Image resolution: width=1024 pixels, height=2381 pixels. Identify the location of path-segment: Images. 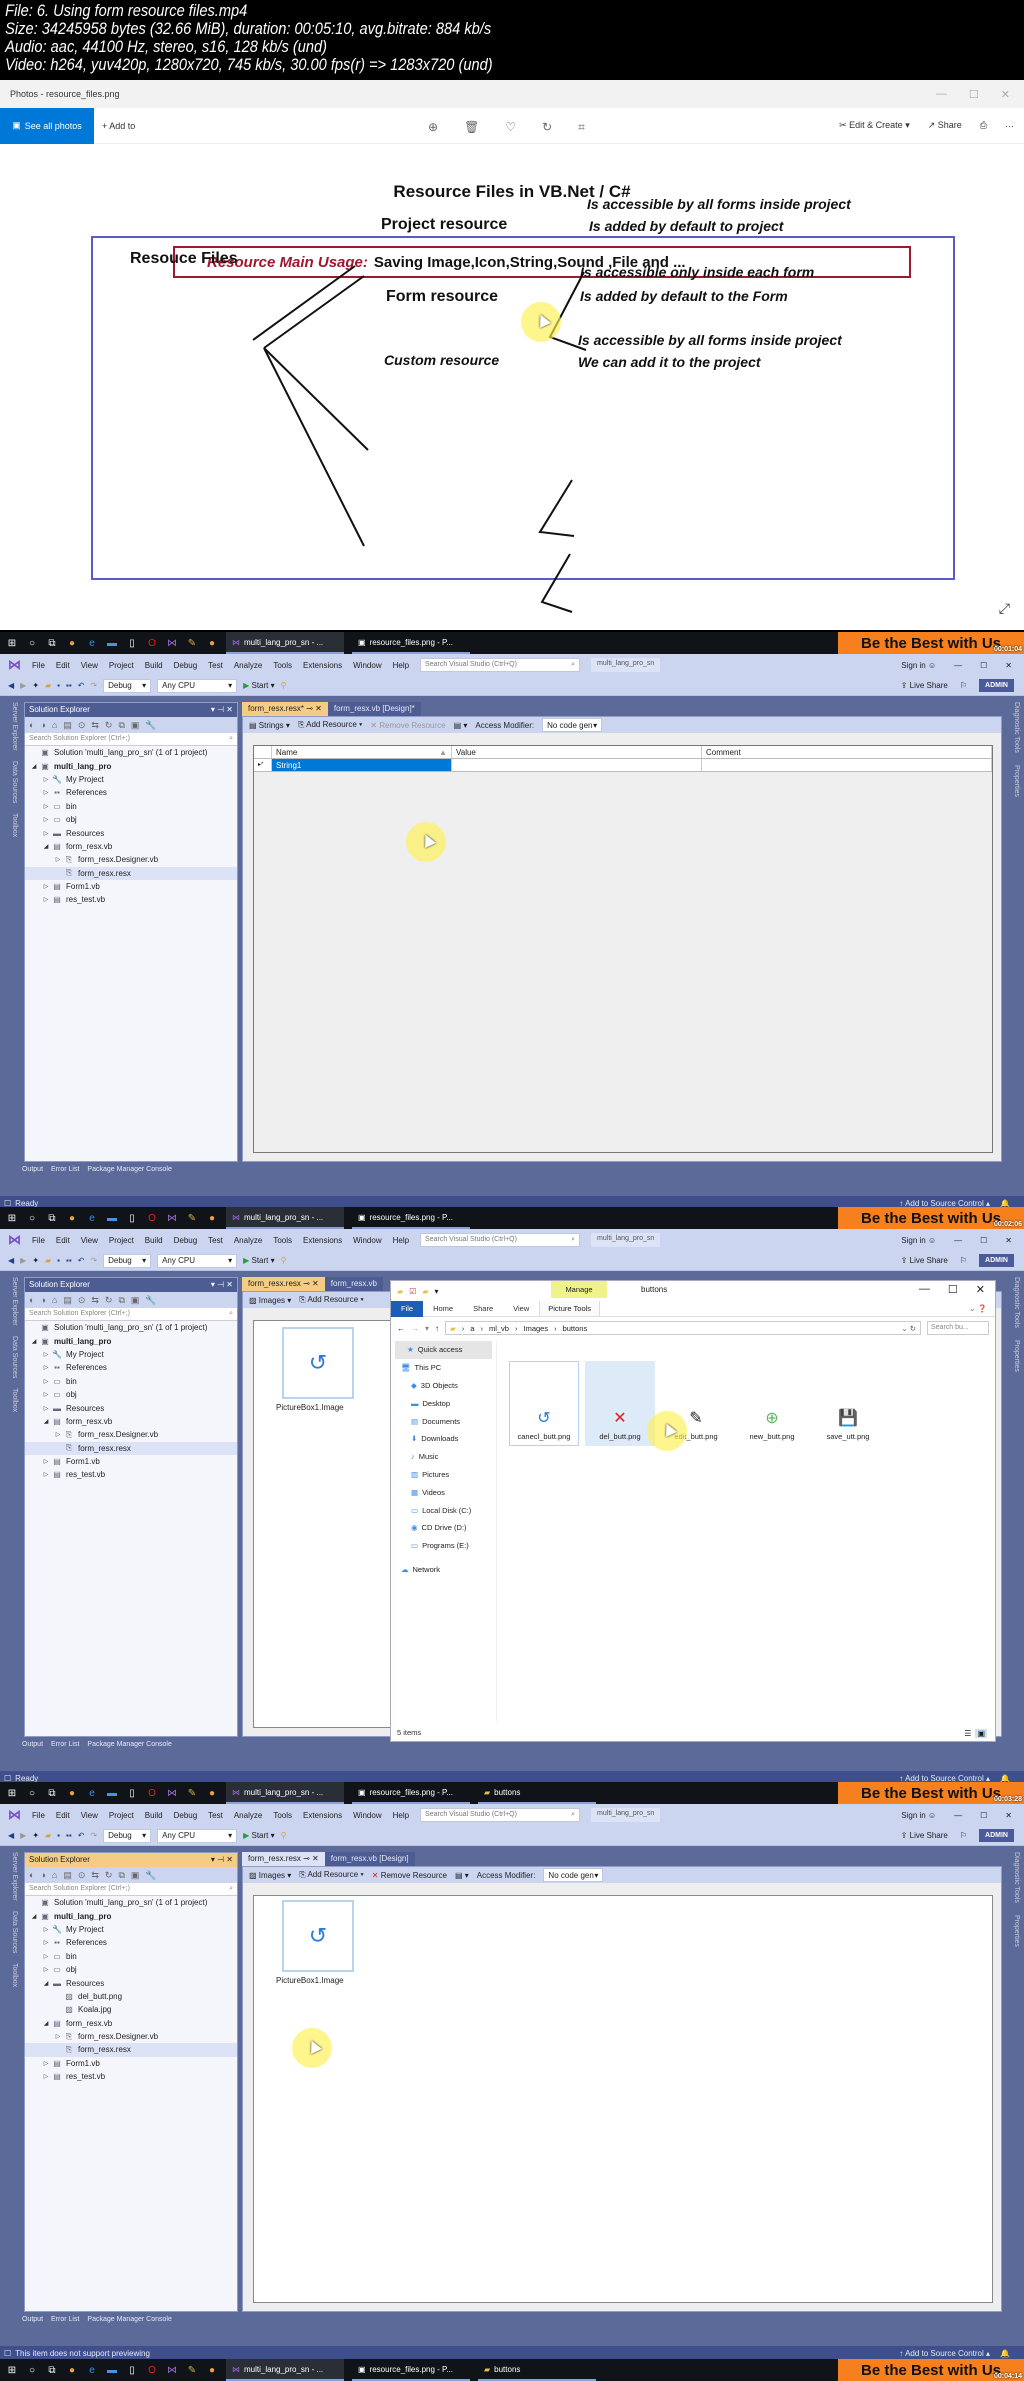
(535, 1328).